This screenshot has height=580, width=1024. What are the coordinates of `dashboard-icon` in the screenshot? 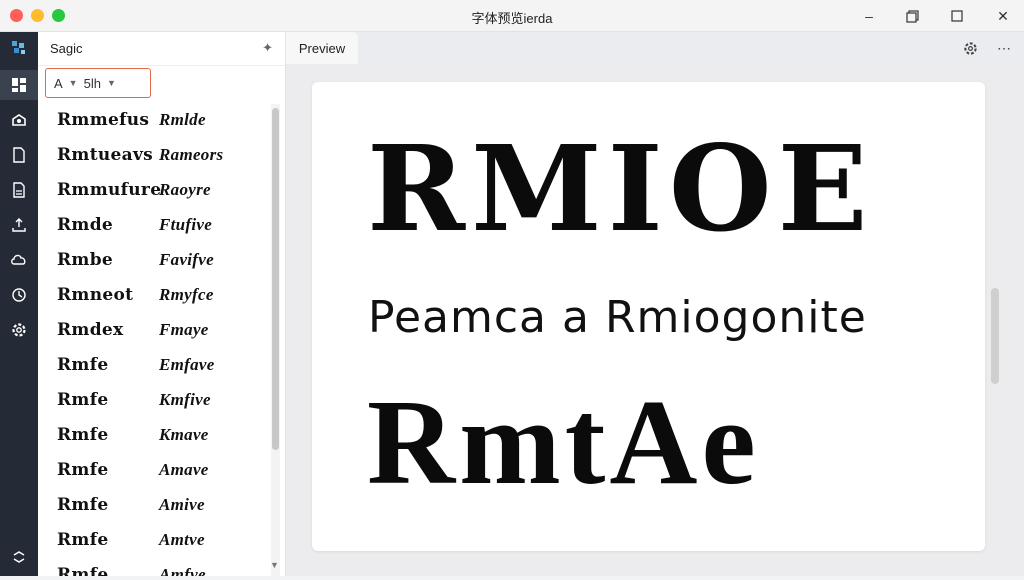 It's located at (19, 85).